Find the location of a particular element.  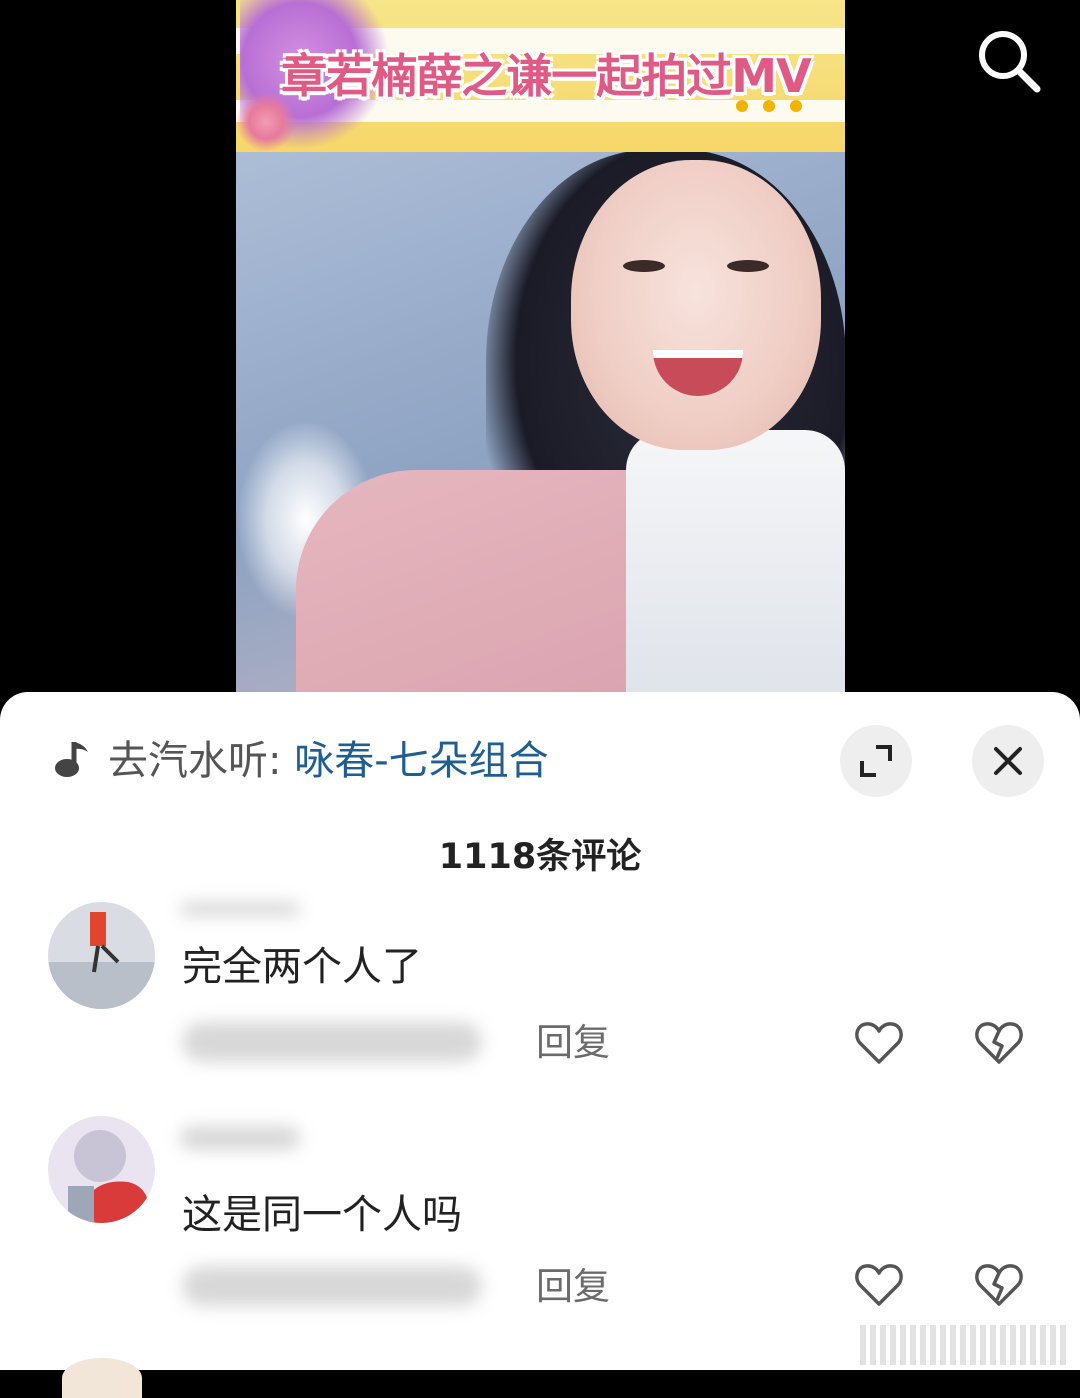

next-comment-avatar is located at coordinates (102, 1378).